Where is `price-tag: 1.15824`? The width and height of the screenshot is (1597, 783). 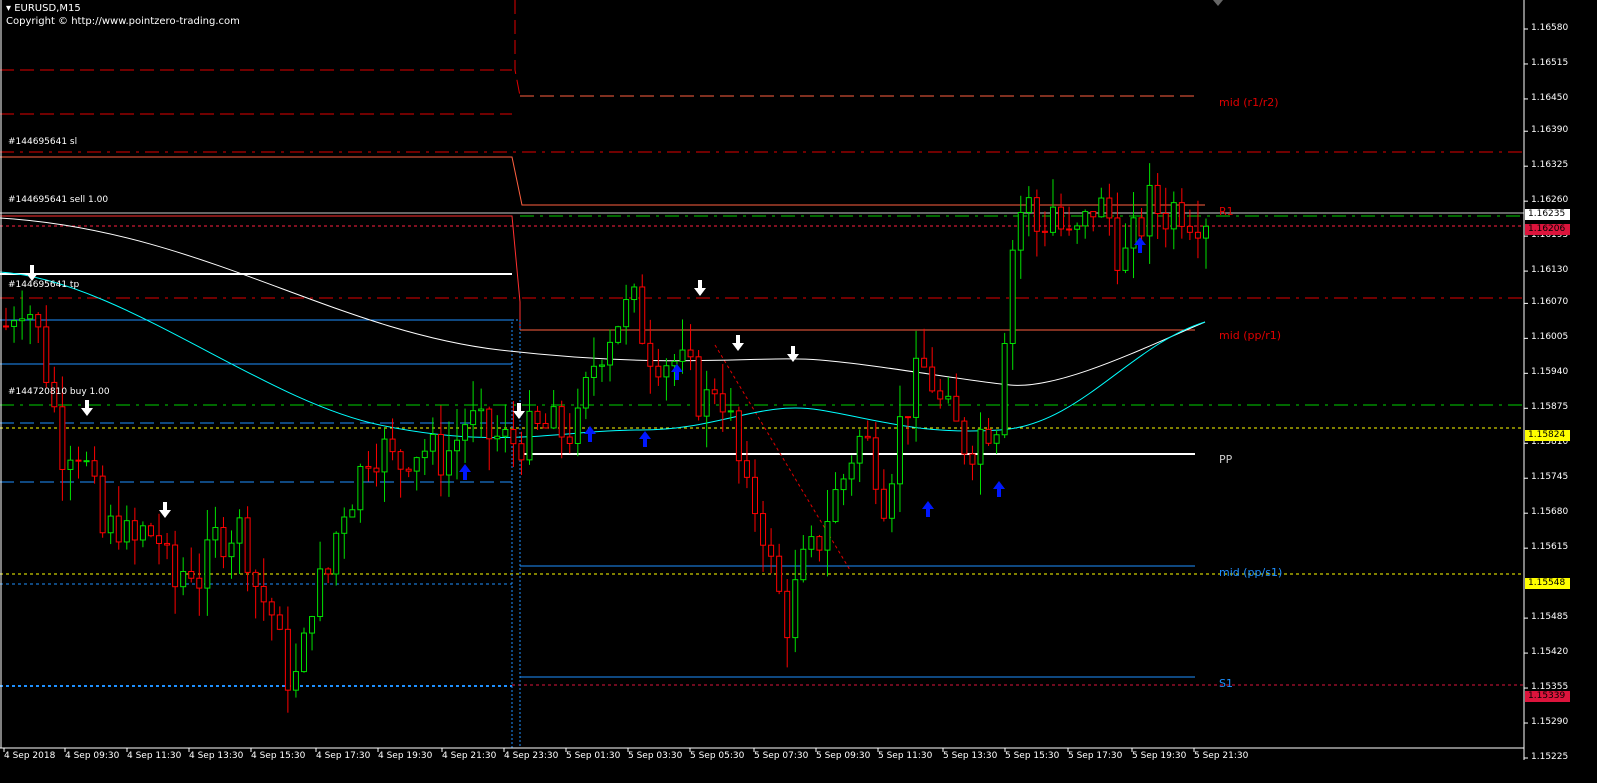
price-tag: 1.15824 is located at coordinates (1547, 435).